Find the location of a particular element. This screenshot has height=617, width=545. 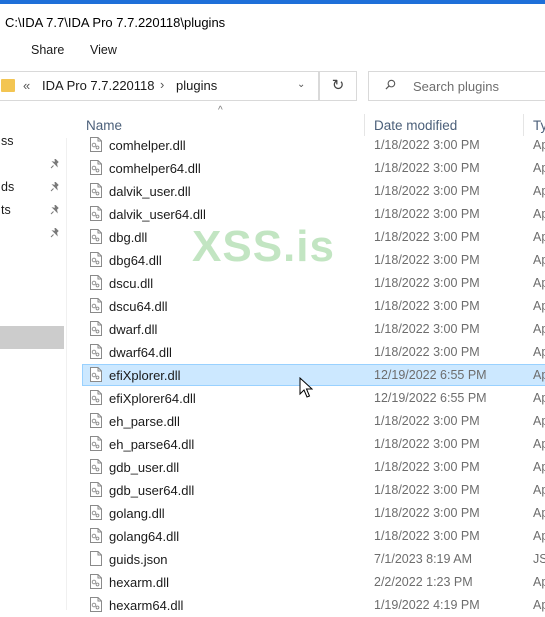

breadcrumb-ida-pro: IDA Pro 7.7.220118 is located at coordinates (98, 85).